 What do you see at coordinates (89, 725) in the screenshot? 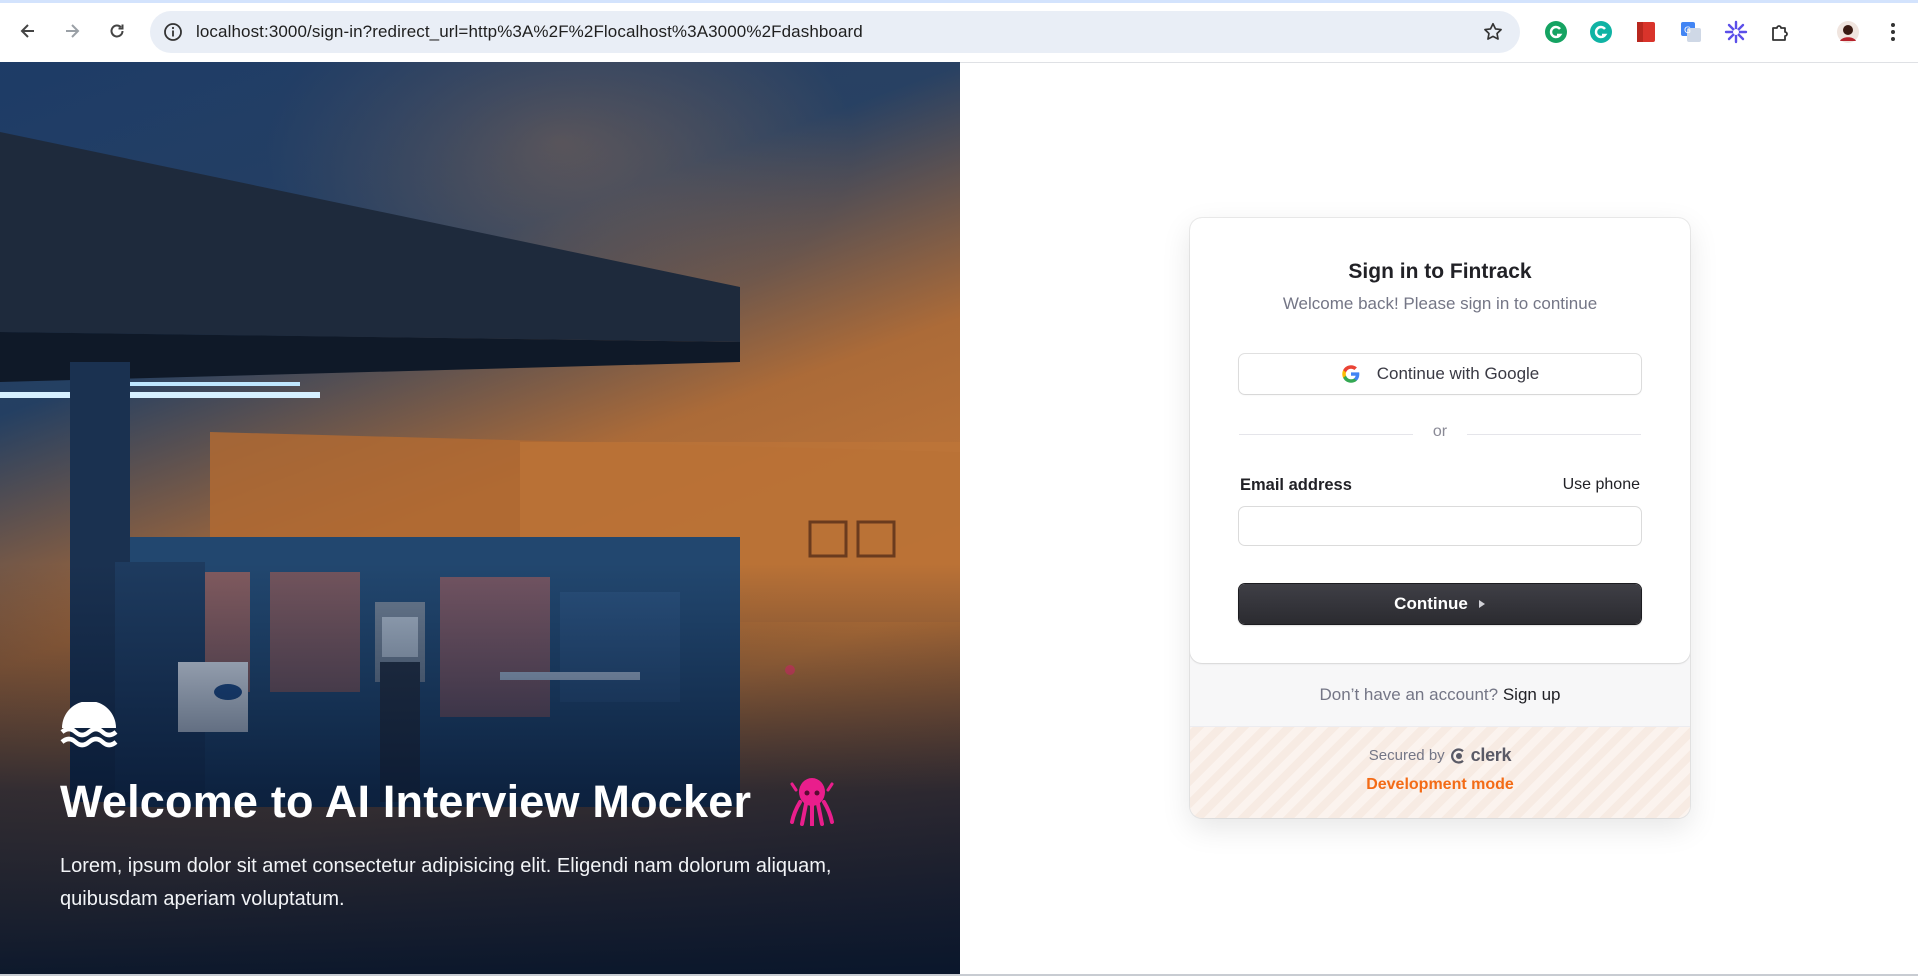
I see `waves-logo-icon` at bounding box center [89, 725].